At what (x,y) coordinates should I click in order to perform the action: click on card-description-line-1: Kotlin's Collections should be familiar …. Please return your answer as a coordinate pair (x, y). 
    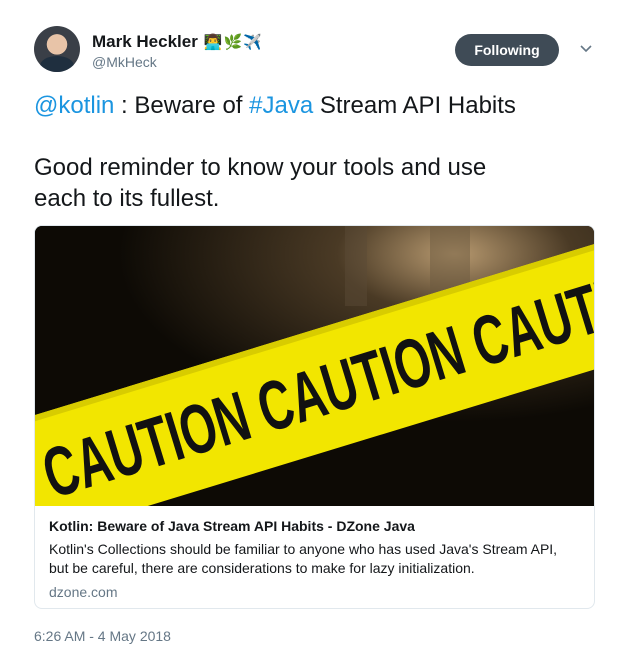
    Looking at the image, I should click on (303, 549).